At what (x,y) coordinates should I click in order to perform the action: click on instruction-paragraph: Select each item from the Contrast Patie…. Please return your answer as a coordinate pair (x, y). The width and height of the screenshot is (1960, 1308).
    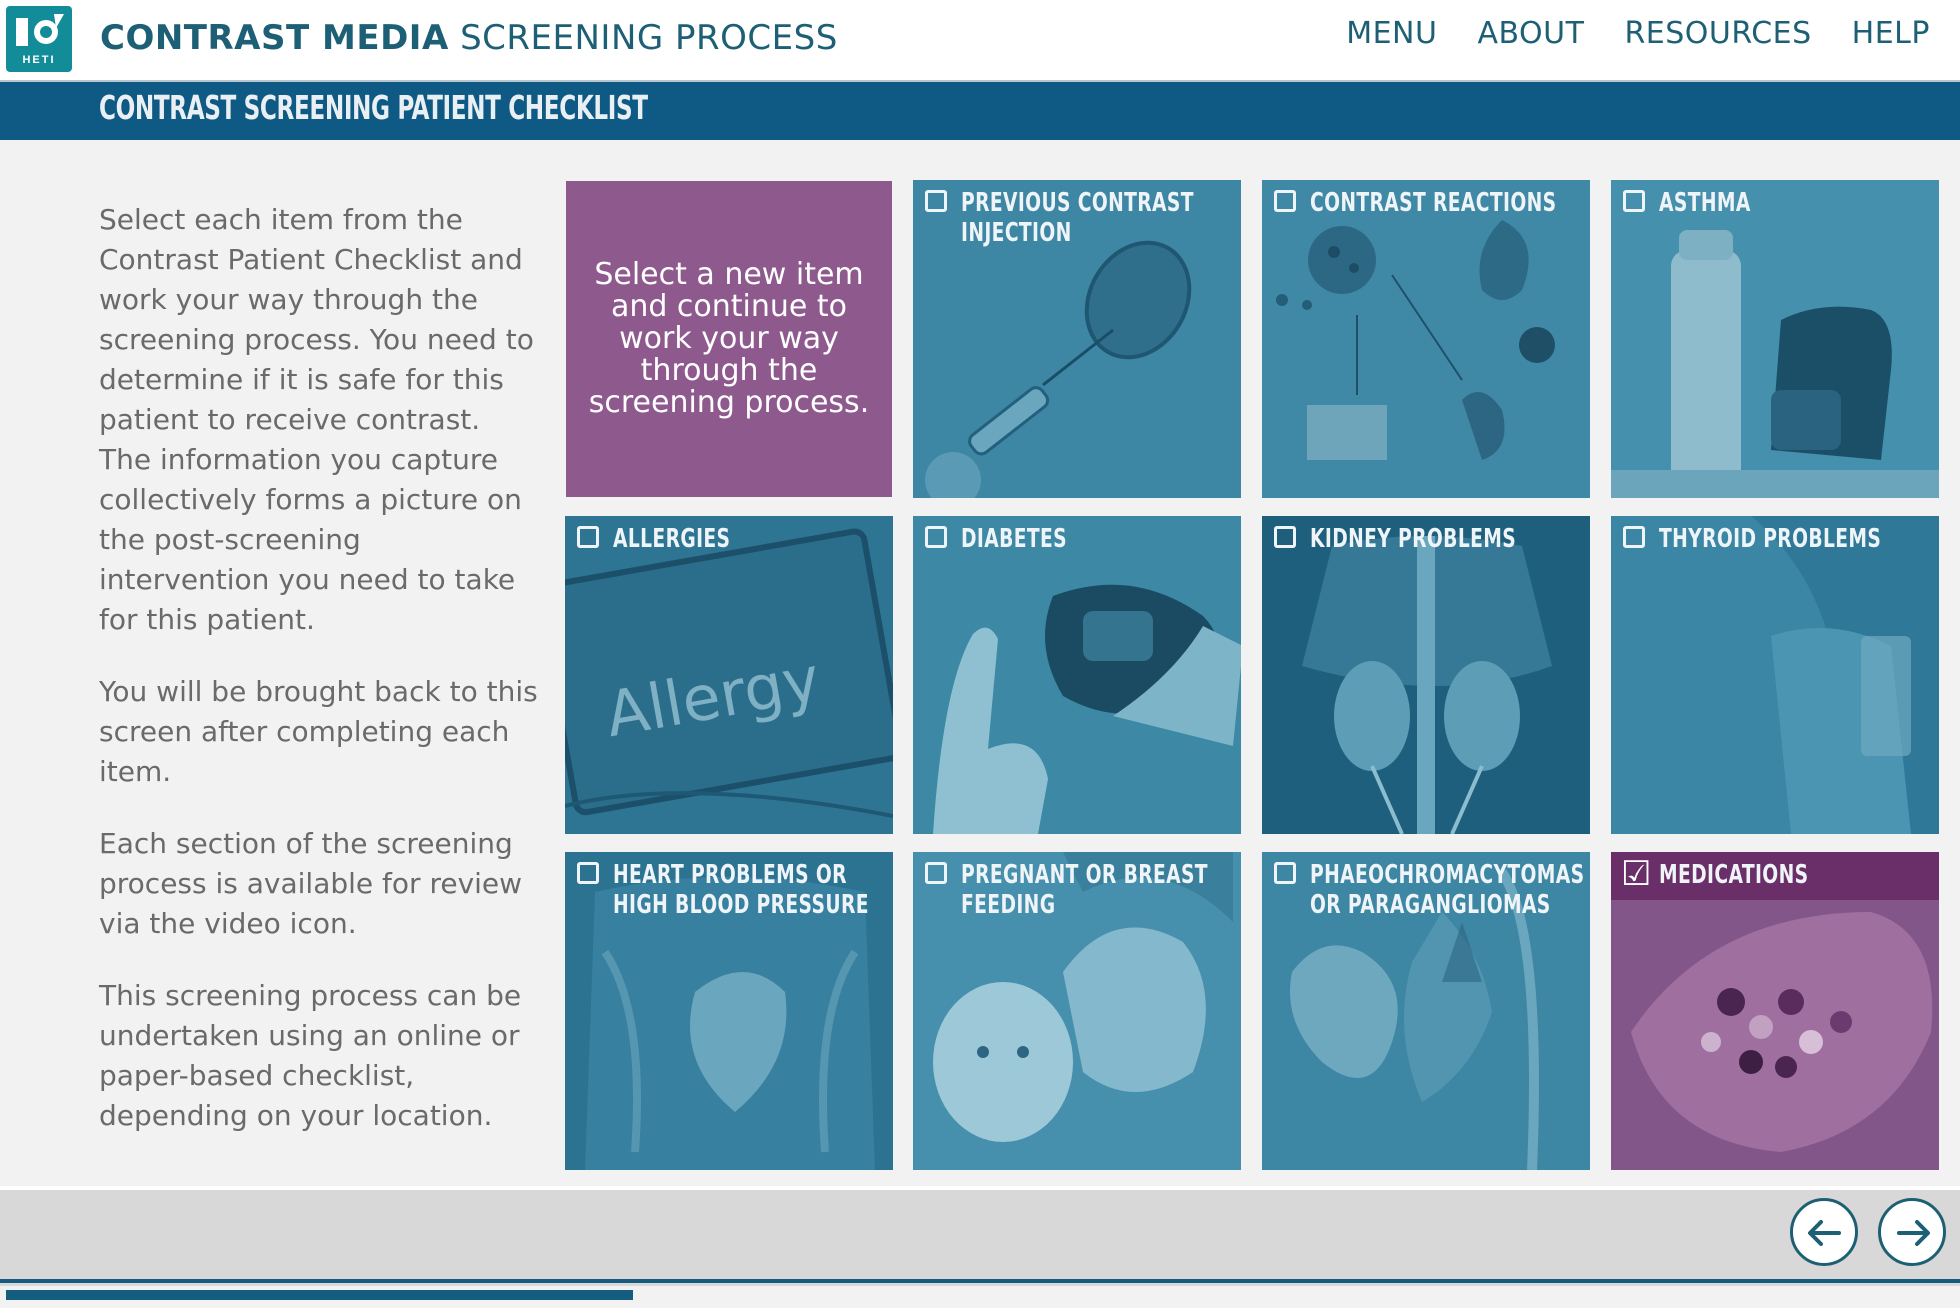
    Looking at the image, I should click on (316, 419).